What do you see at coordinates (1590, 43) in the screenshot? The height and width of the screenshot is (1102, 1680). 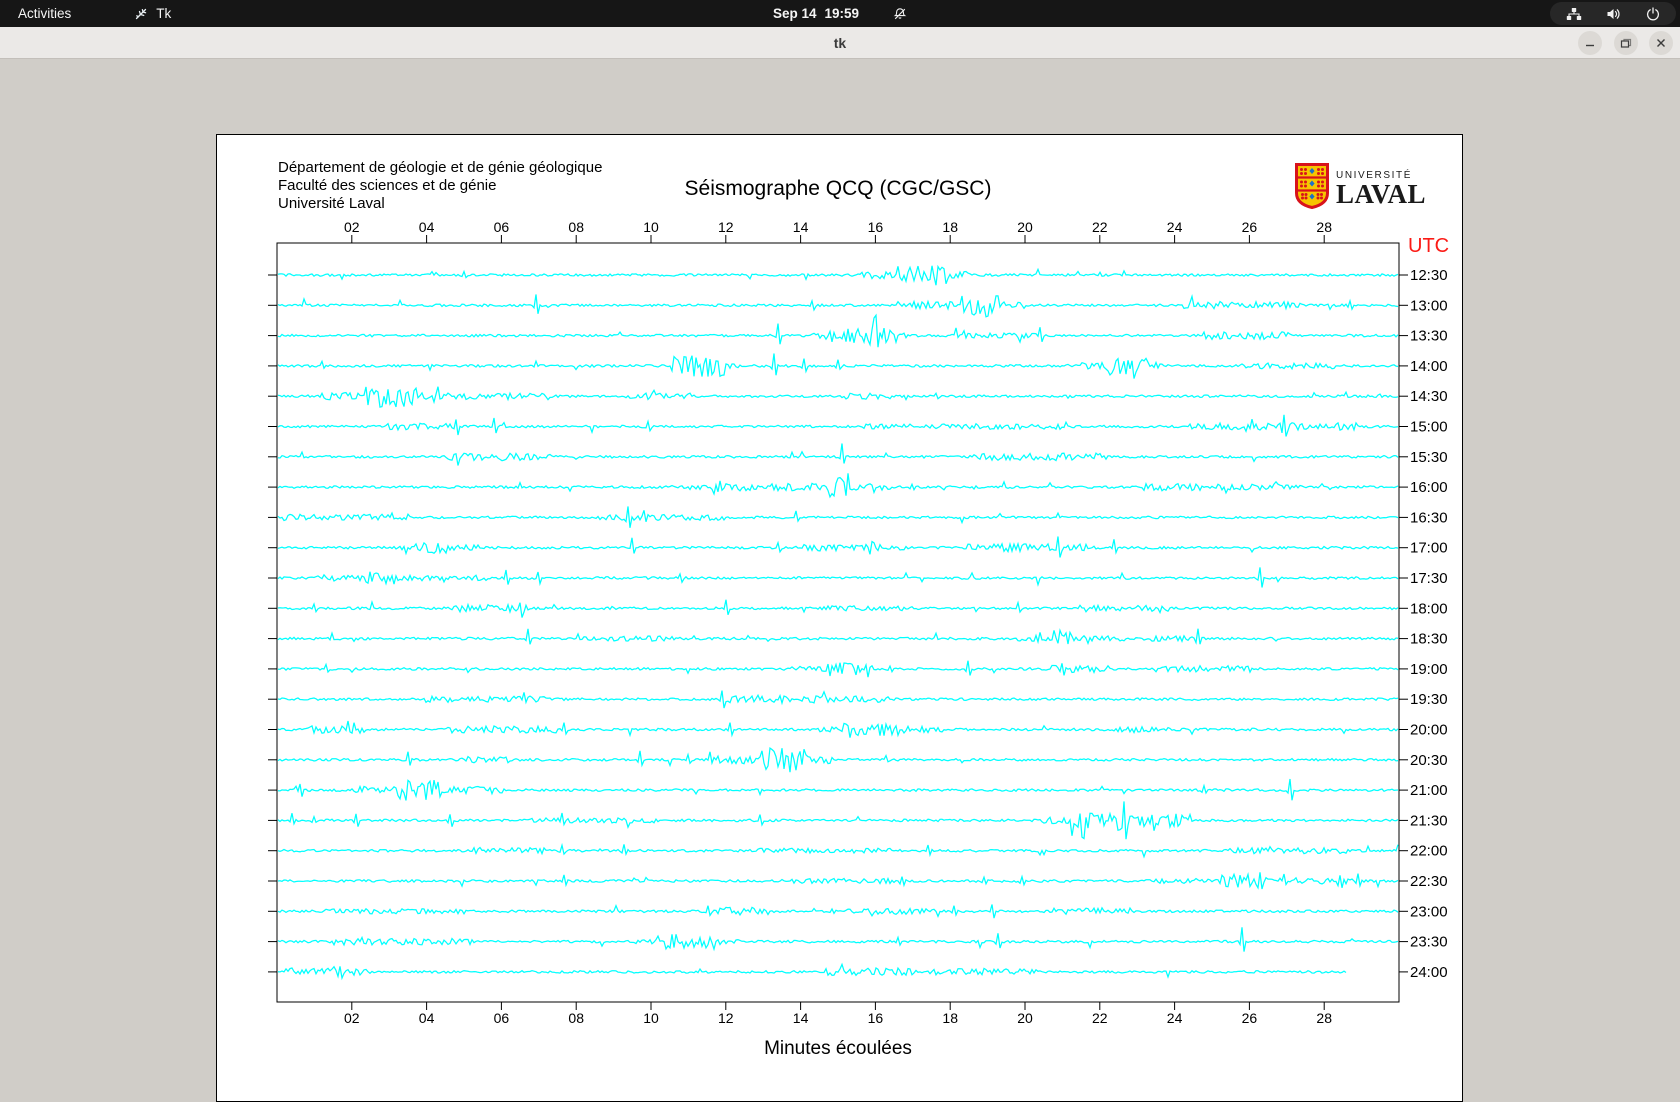 I see `minimize-button` at bounding box center [1590, 43].